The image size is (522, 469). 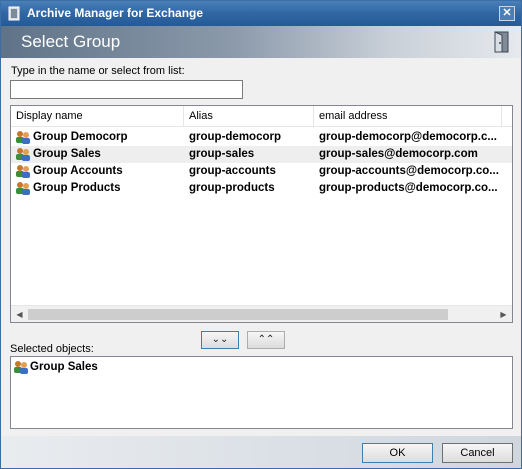 I want to click on scroll-right-icon: ▶, so click(x=503, y=314).